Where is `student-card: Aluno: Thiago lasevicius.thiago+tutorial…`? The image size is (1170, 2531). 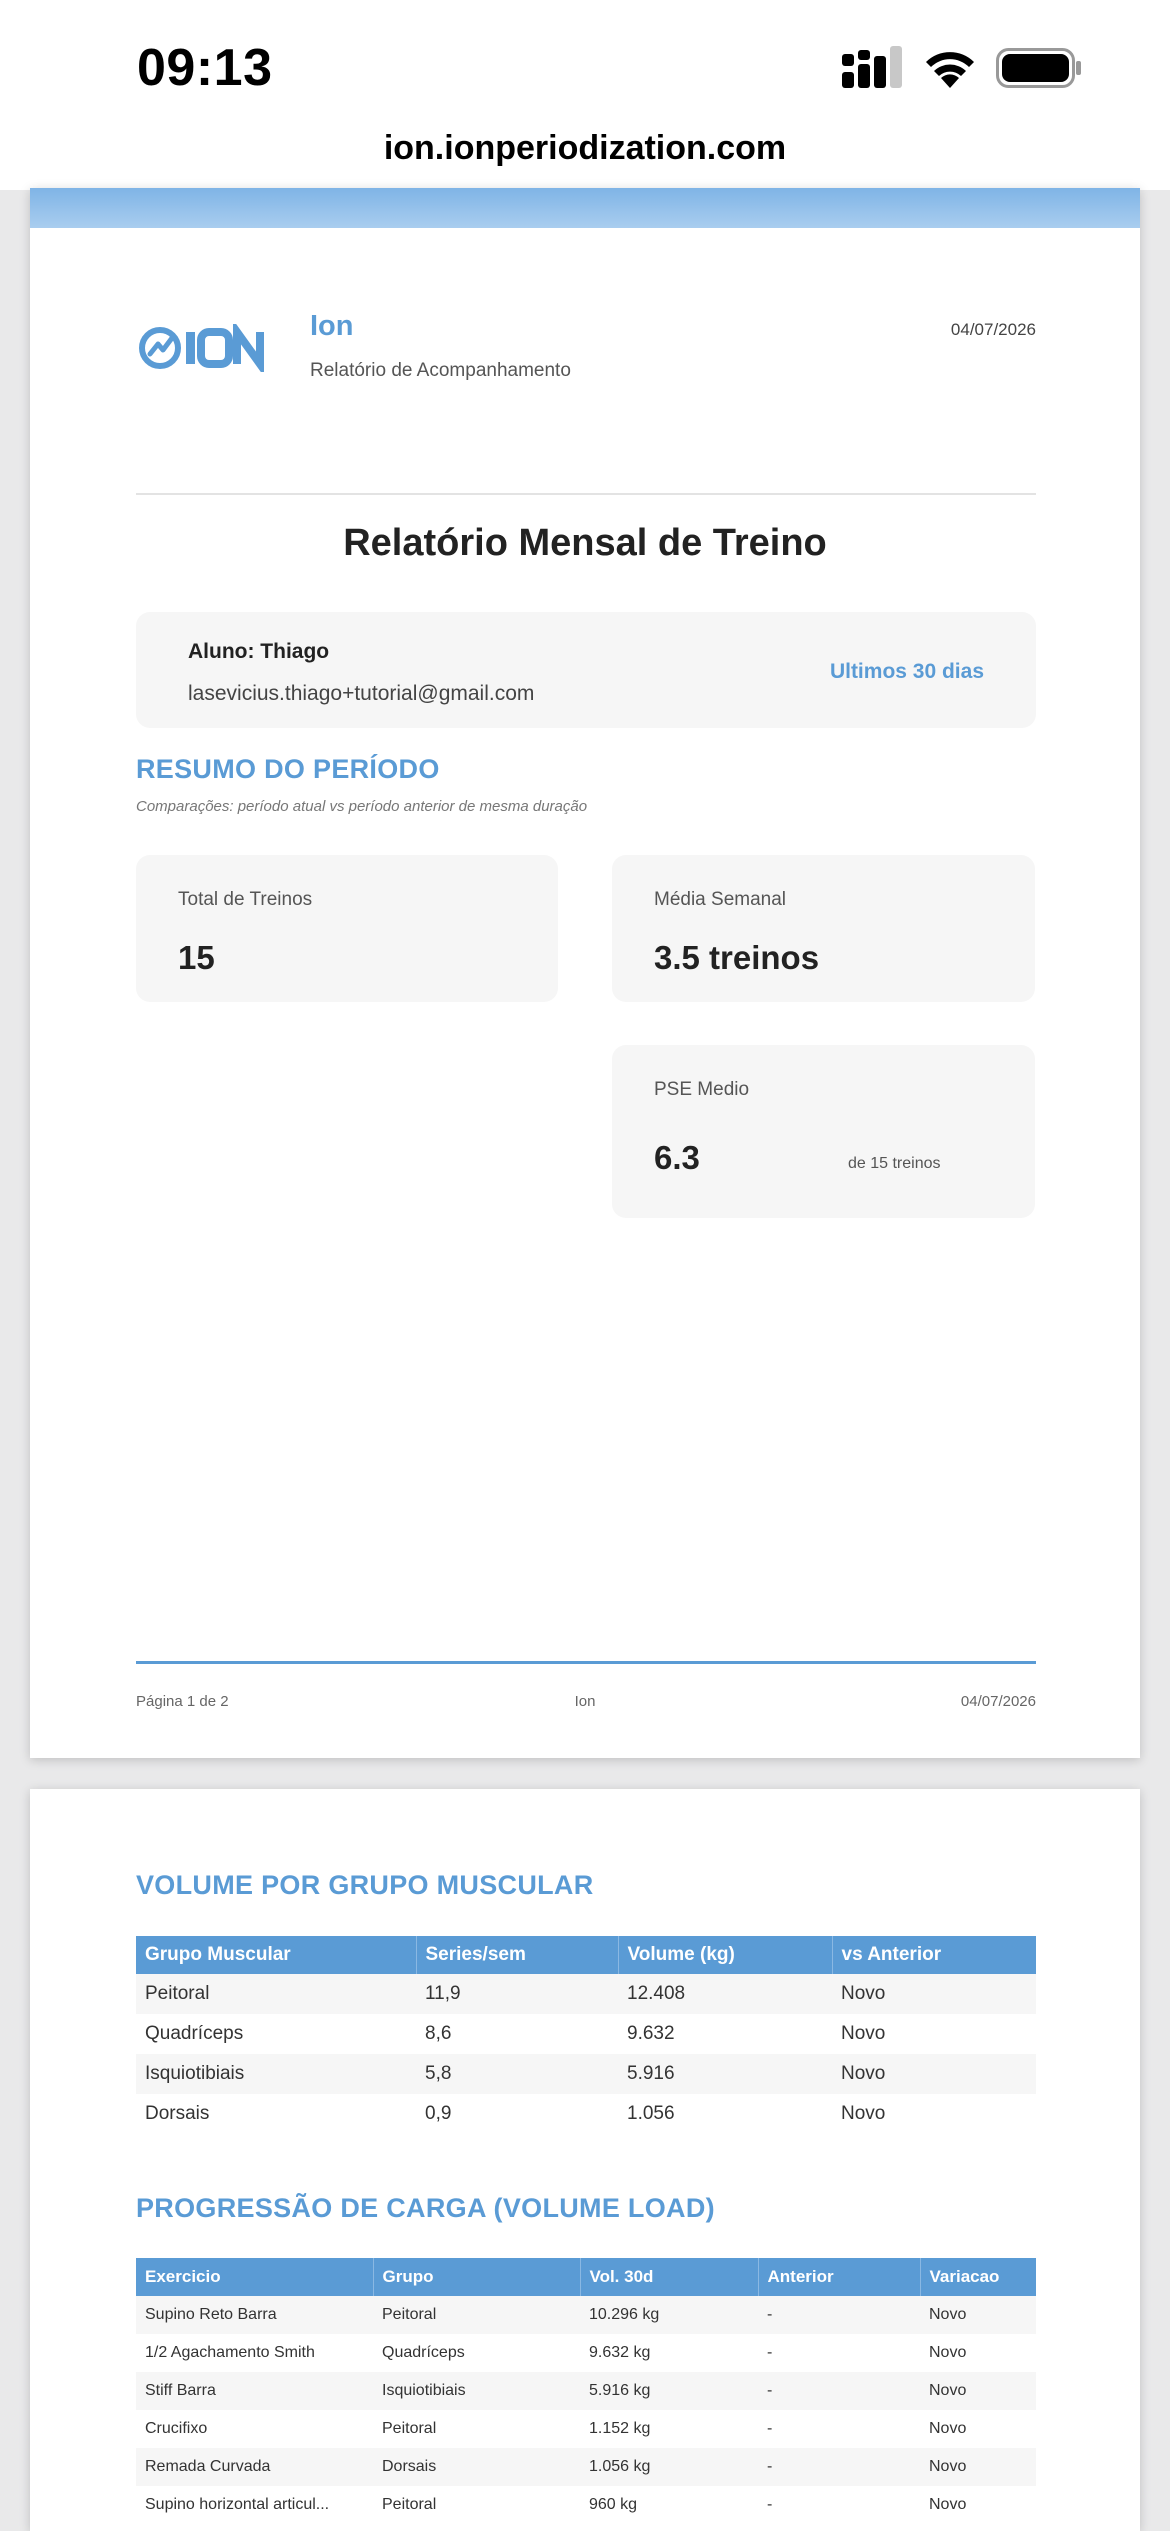 student-card: Aluno: Thiago lasevicius.thiago+tutorial… is located at coordinates (586, 670).